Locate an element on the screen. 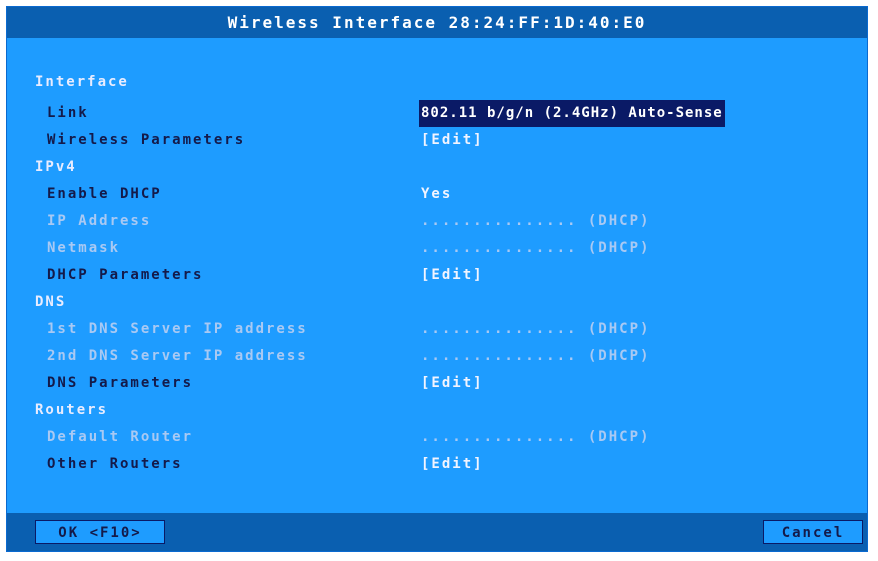 Image resolution: width=878 pixels, height=561 pixels. enable-dhcp-row: Enable DHCP Yes is located at coordinates (437, 194).